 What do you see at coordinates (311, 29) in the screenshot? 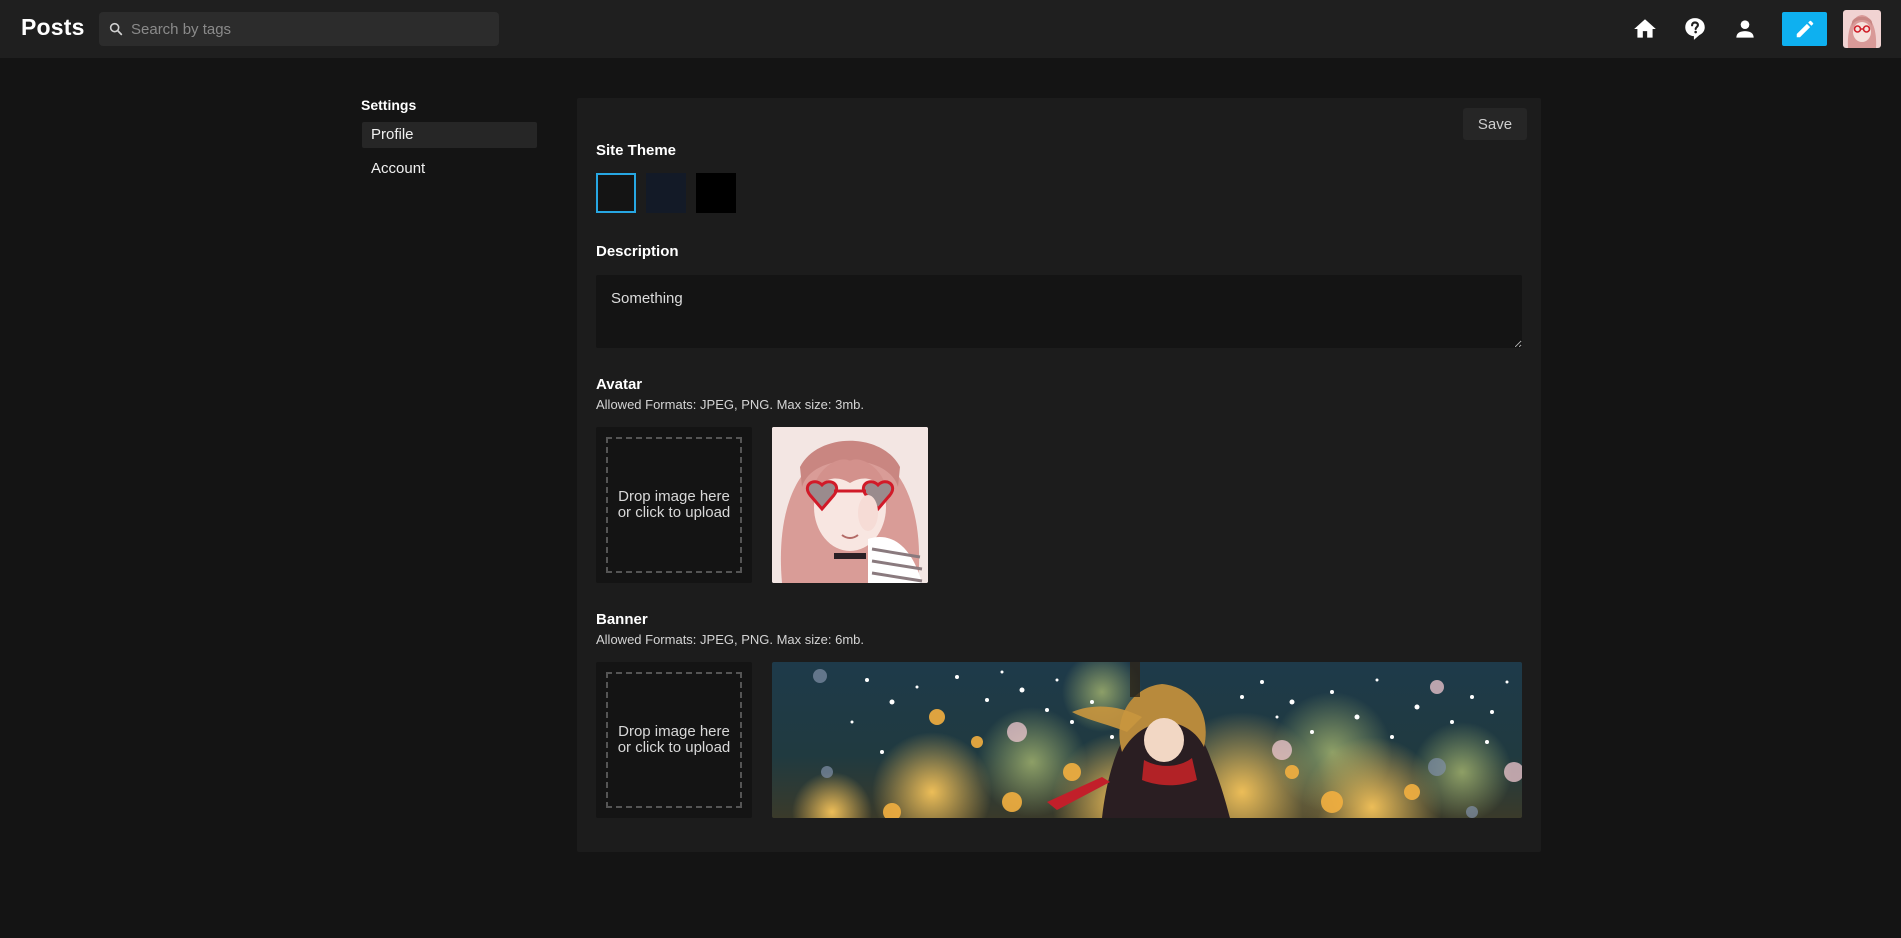
I see `search-input` at bounding box center [311, 29].